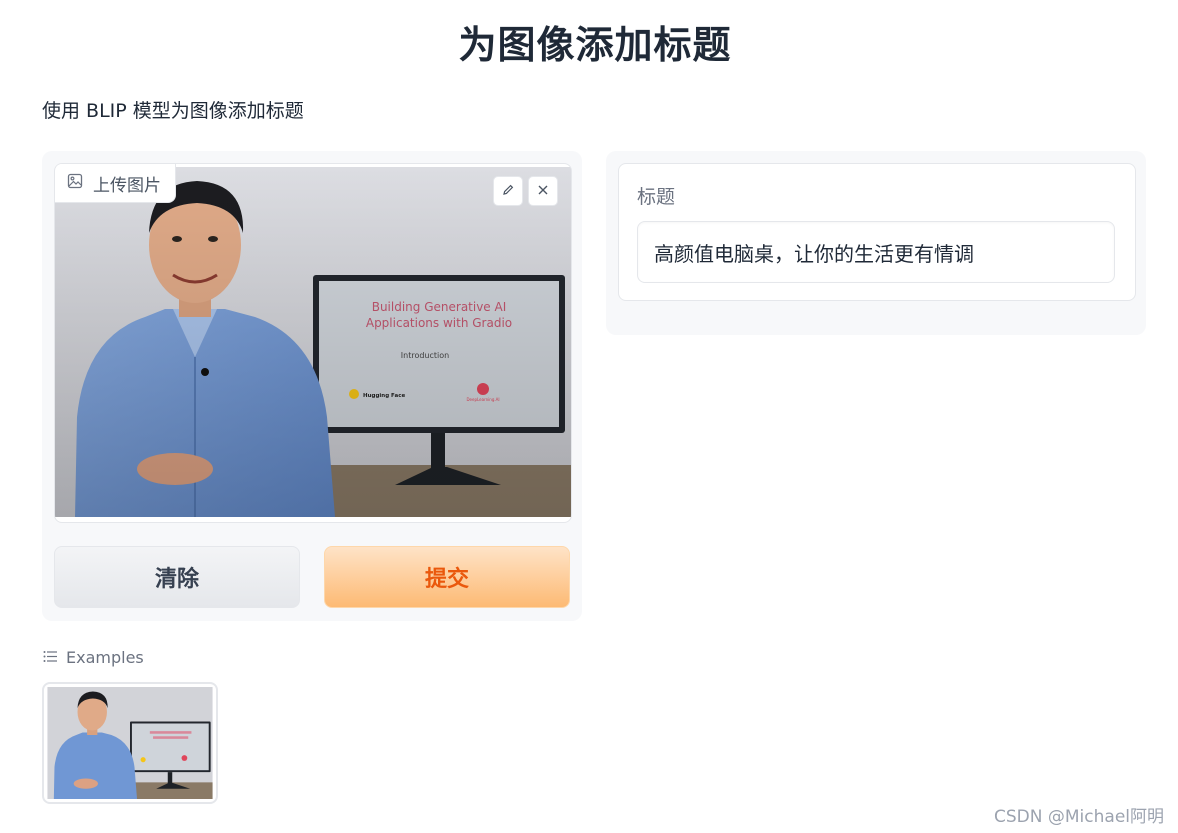 The image size is (1178, 833). I want to click on close-icon, so click(543, 191).